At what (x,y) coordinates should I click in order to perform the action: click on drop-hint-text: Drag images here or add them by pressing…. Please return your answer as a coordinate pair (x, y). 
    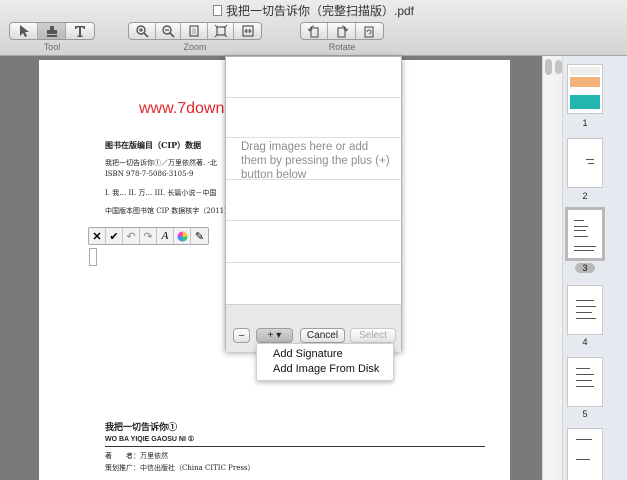
    Looking at the image, I should click on (315, 161).